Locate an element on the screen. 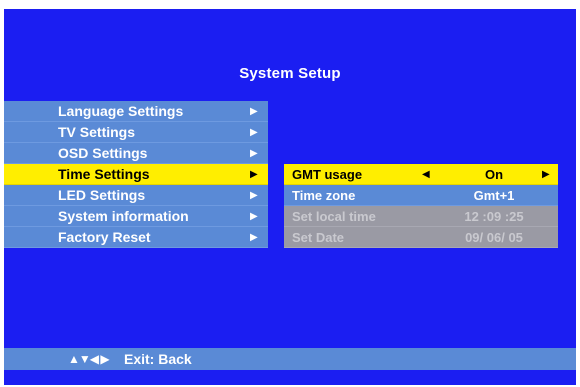  arrow-left-icon: ◀ is located at coordinates (426, 174).